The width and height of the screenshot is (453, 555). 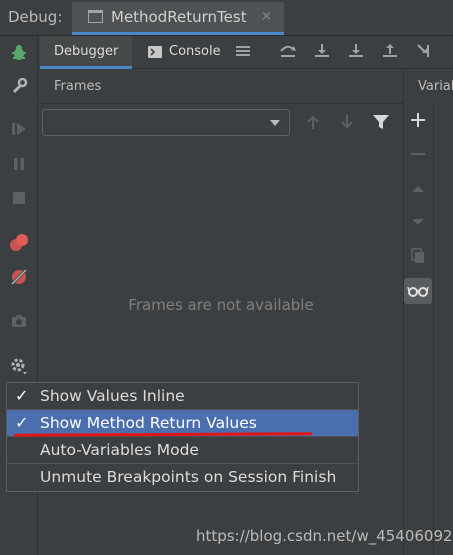 What do you see at coordinates (425, 53) in the screenshot?
I see `run-to-cursor-icon` at bounding box center [425, 53].